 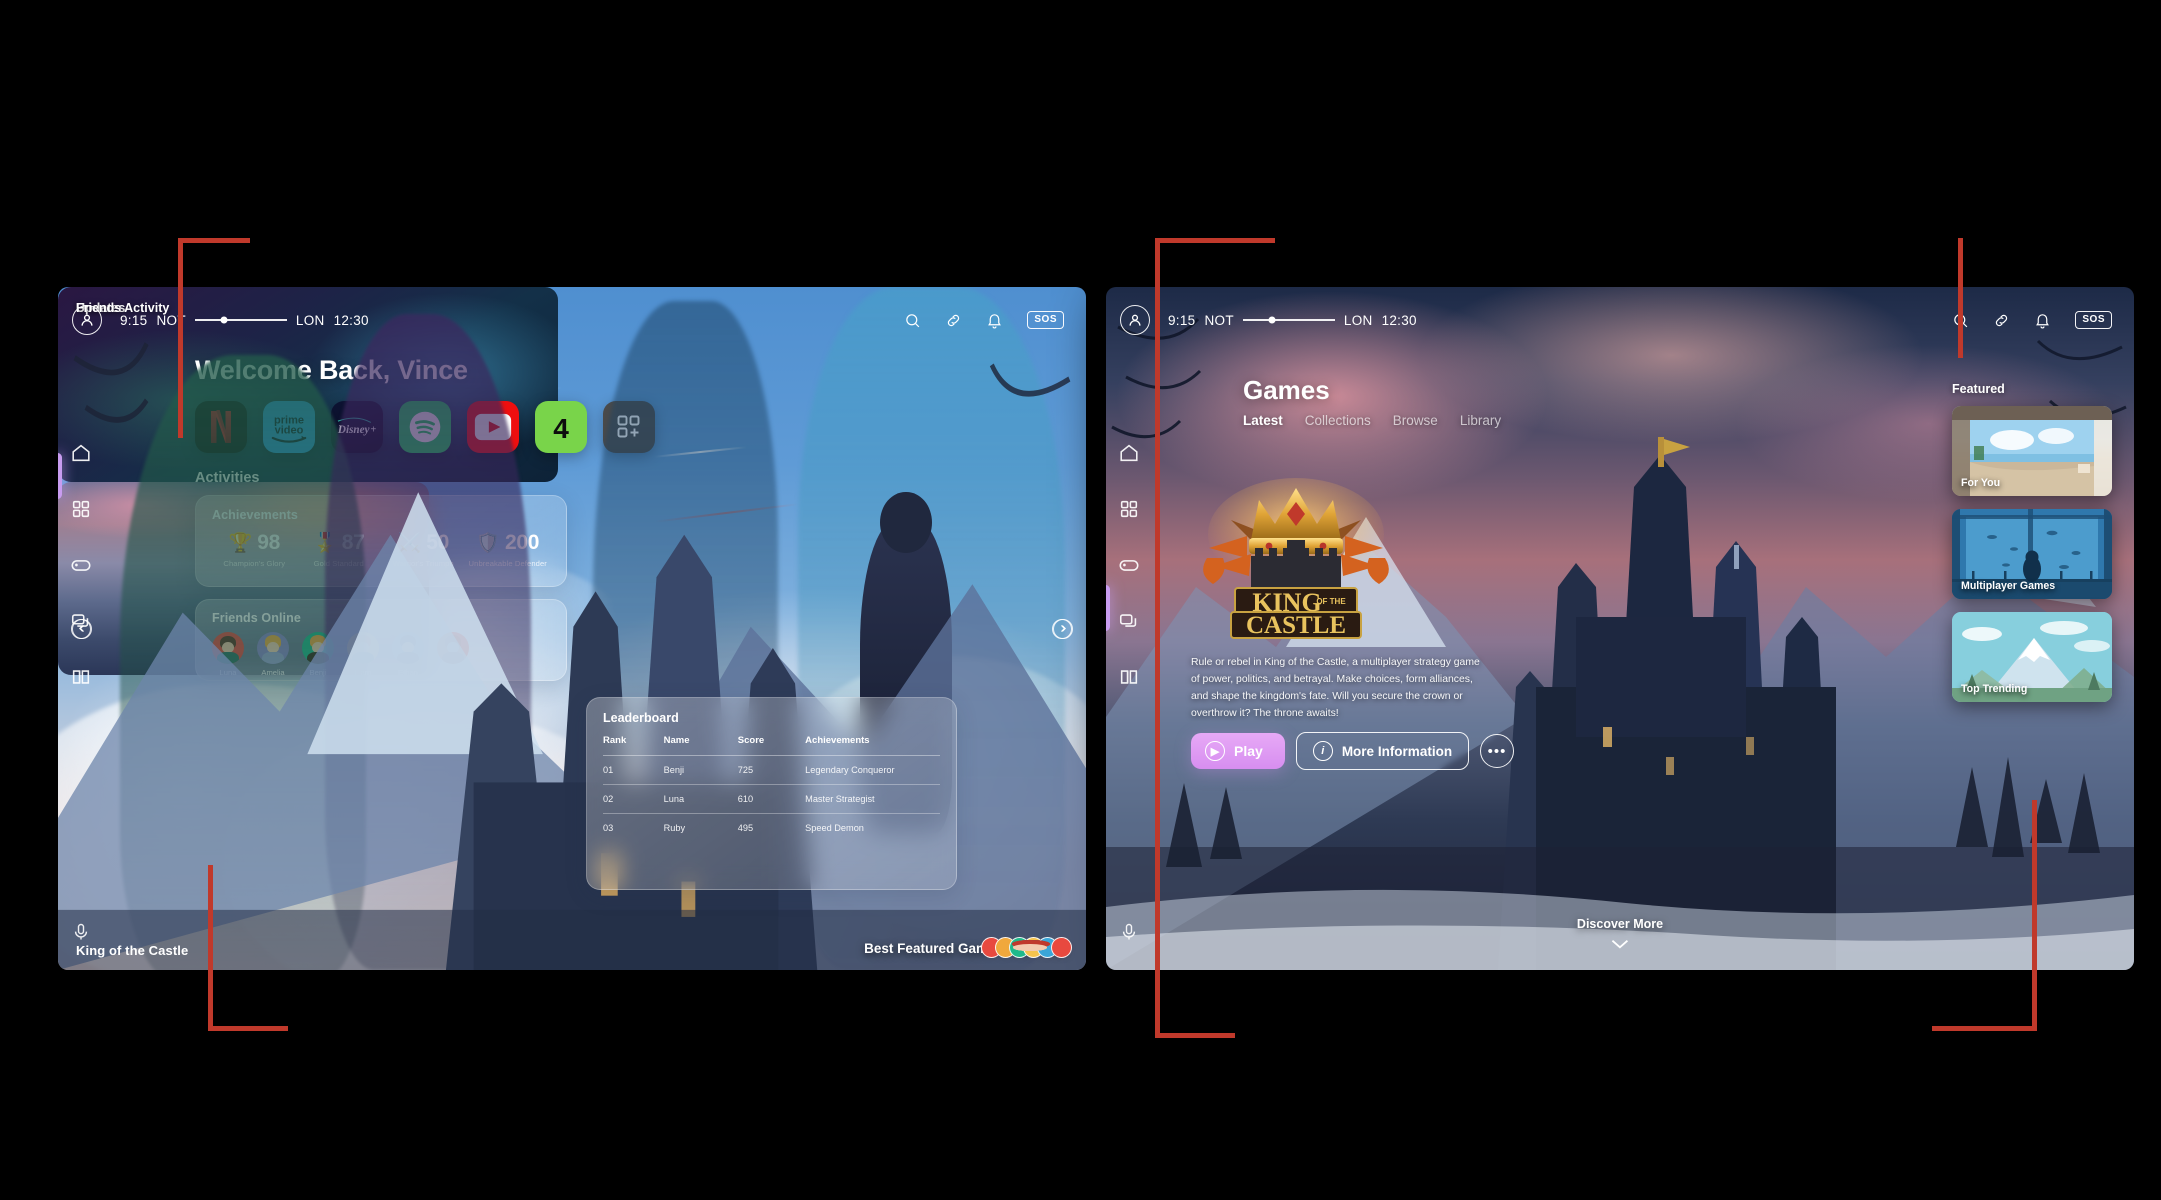 What do you see at coordinates (1620, 933) in the screenshot?
I see `discover-more-button: Discover More` at bounding box center [1620, 933].